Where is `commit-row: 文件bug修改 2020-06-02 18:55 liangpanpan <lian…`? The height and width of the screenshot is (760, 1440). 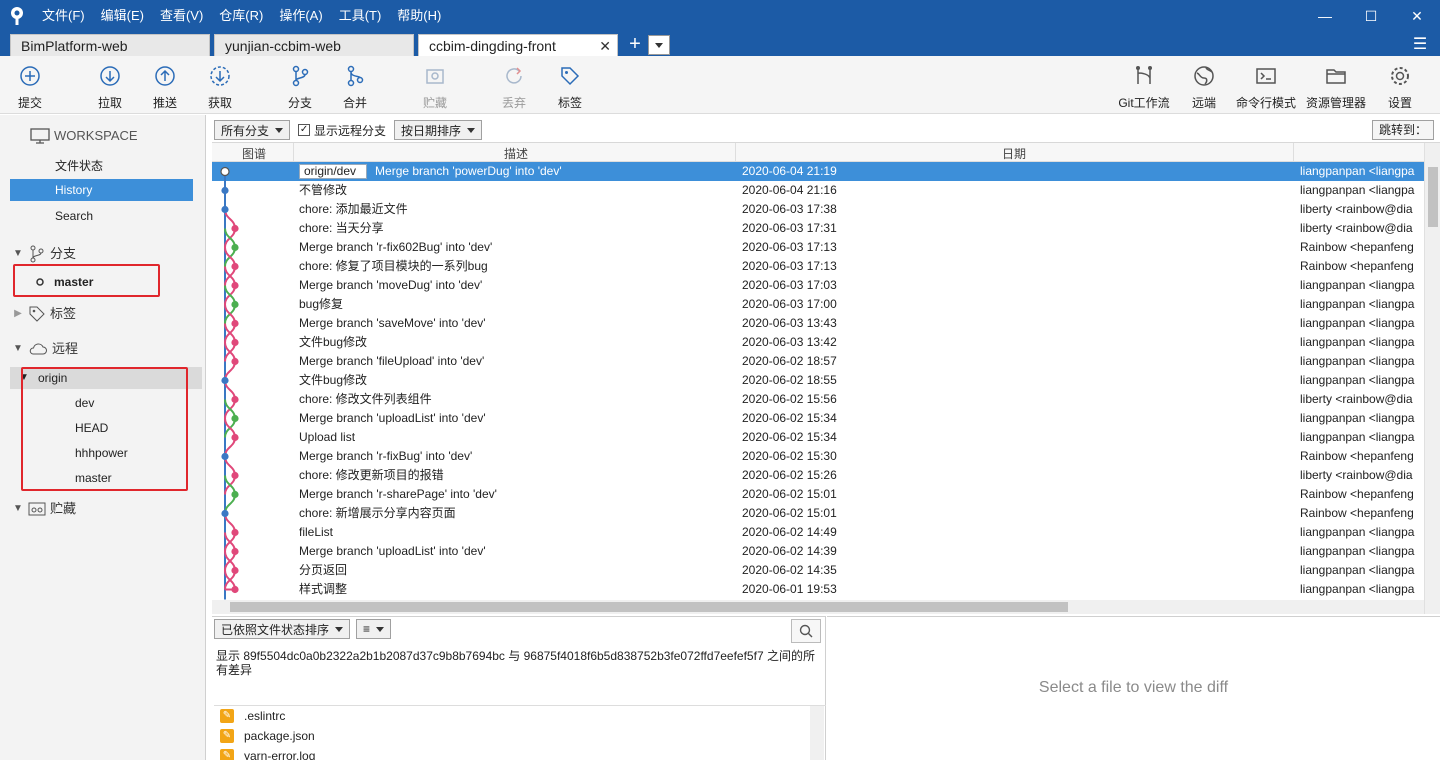
commit-row: 文件bug修改 2020-06-02 18:55 liangpanpan <lian… is located at coordinates (826, 380).